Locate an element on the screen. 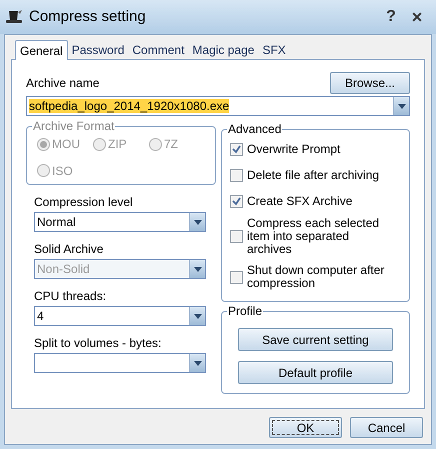 This screenshot has height=449, width=436. tab: Comment is located at coordinates (158, 50).